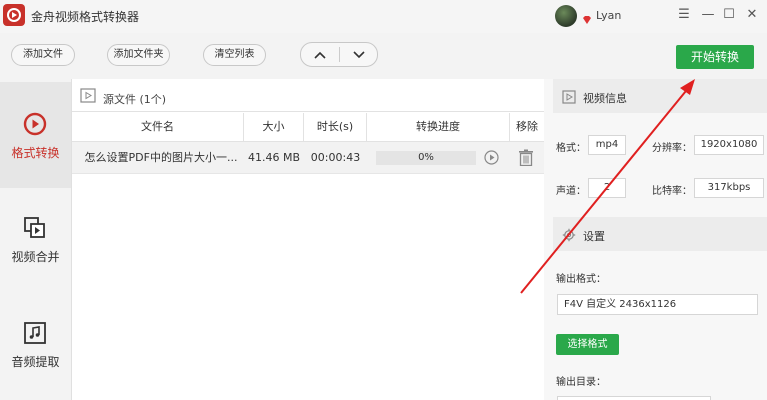  I want to click on minimize-button: —, so click(708, 15).